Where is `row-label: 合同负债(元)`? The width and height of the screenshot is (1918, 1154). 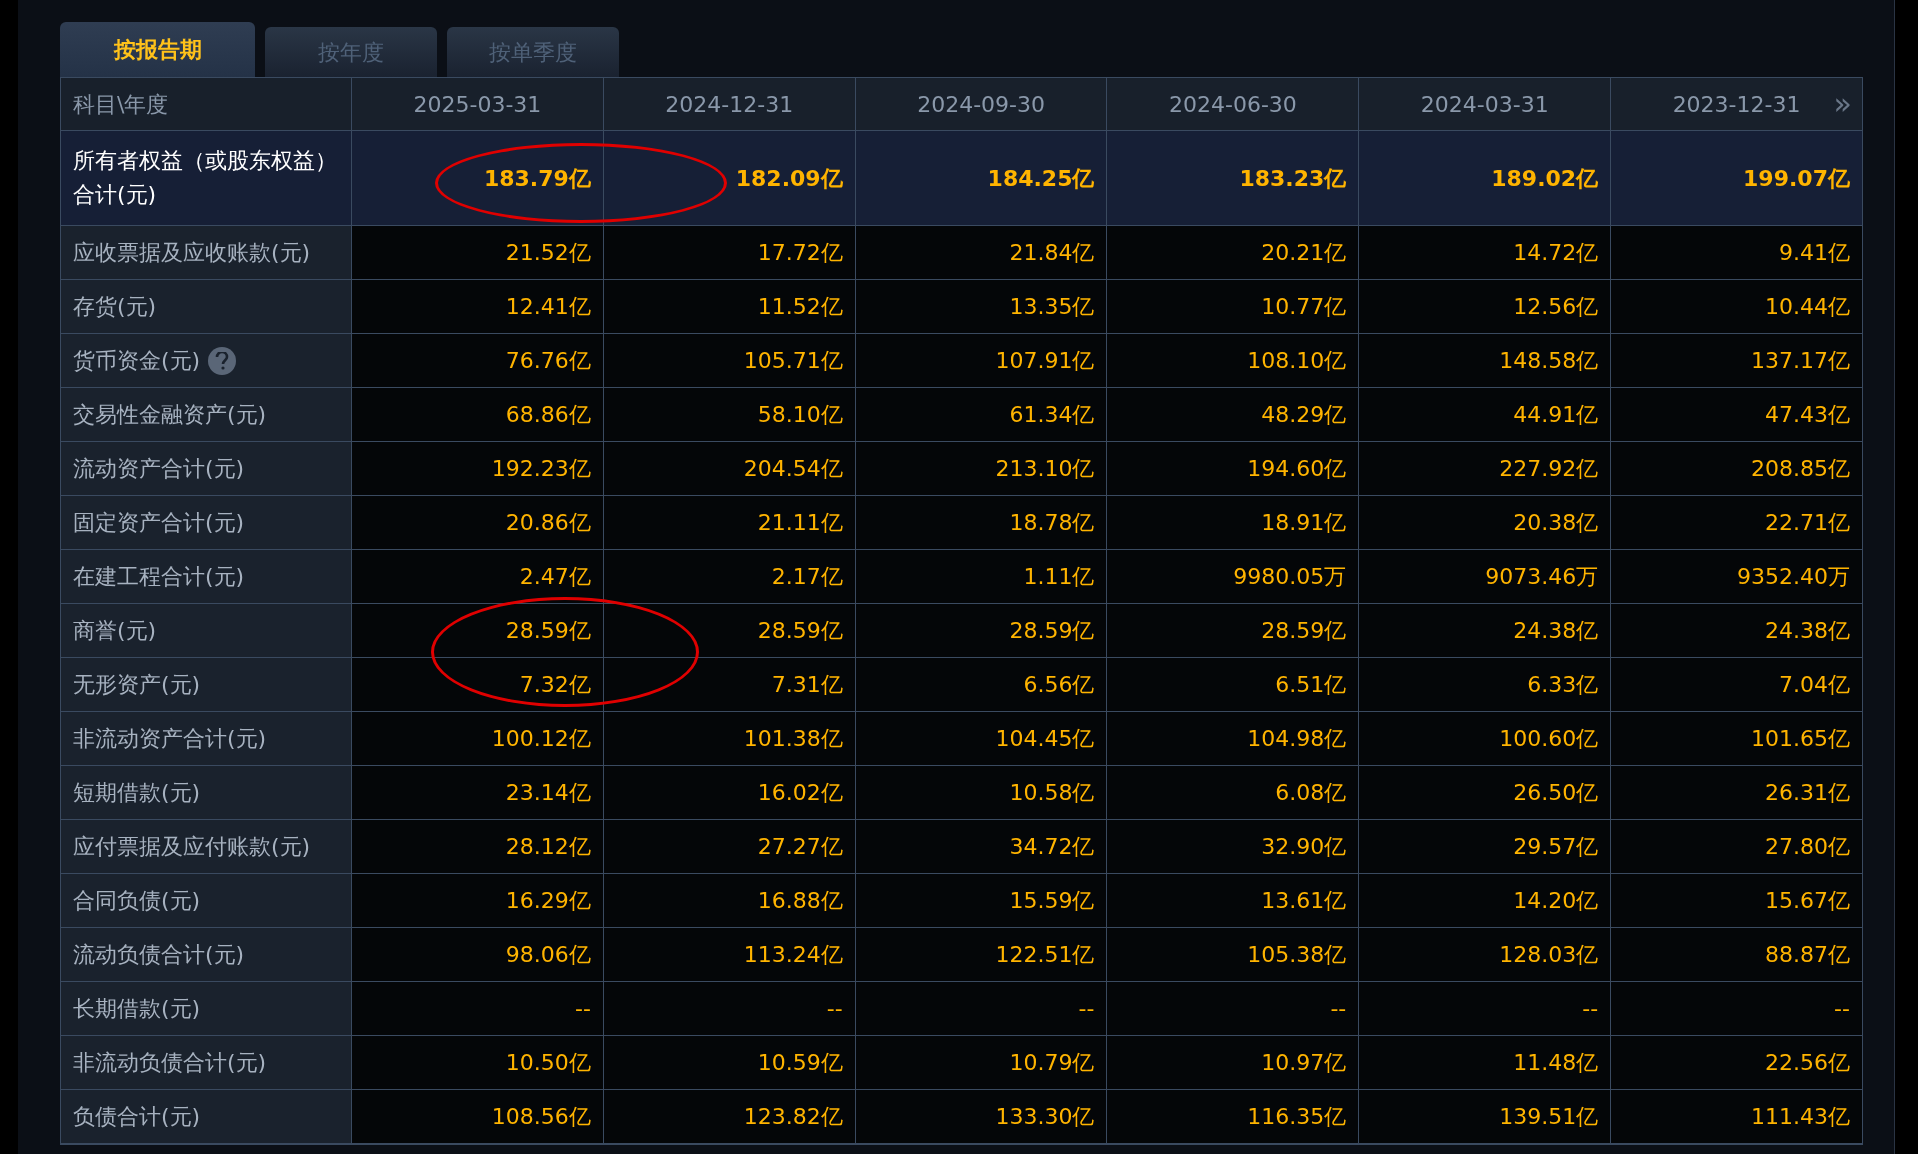
row-label: 合同负债(元) is located at coordinates (137, 900).